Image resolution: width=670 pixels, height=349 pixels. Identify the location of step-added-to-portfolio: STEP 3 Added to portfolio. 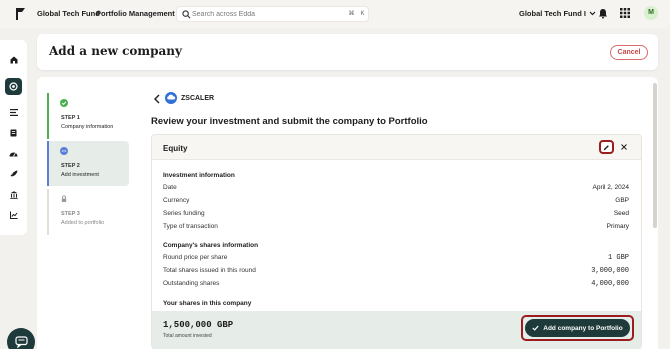
(88, 212).